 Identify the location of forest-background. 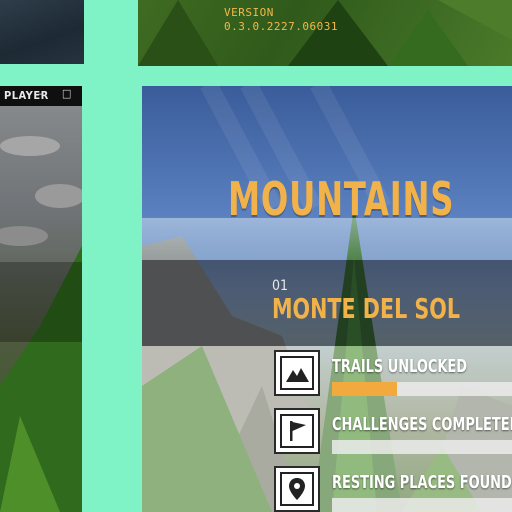
(325, 33).